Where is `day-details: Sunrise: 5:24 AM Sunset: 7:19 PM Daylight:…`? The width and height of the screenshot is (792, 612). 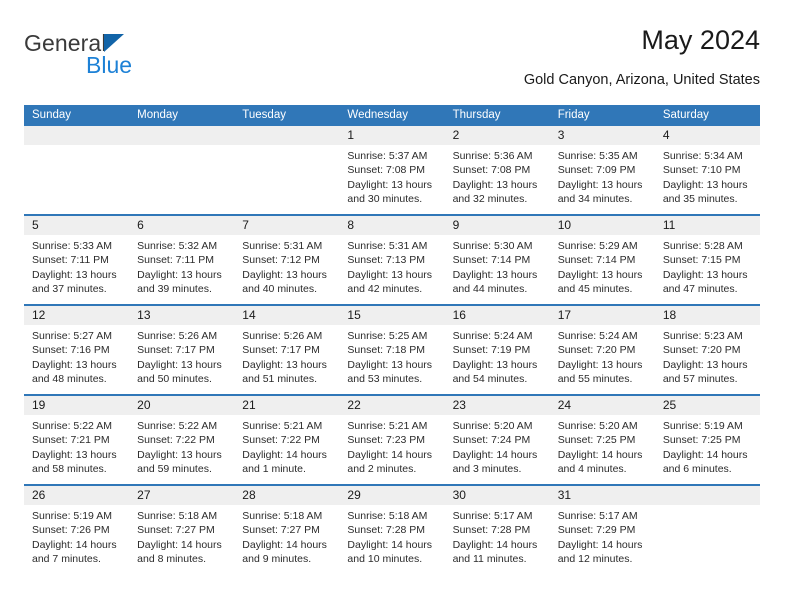 day-details: Sunrise: 5:24 AM Sunset: 7:19 PM Daylight:… is located at coordinates (497, 356).